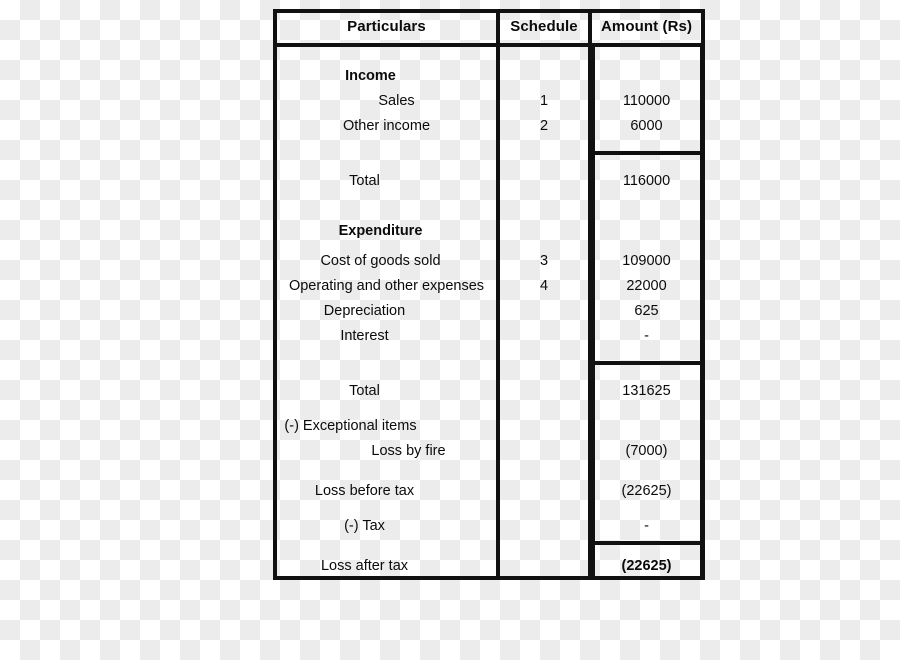 Image resolution: width=900 pixels, height=660 pixels. What do you see at coordinates (544, 26) in the screenshot?
I see `column-header-schedule: Schedule` at bounding box center [544, 26].